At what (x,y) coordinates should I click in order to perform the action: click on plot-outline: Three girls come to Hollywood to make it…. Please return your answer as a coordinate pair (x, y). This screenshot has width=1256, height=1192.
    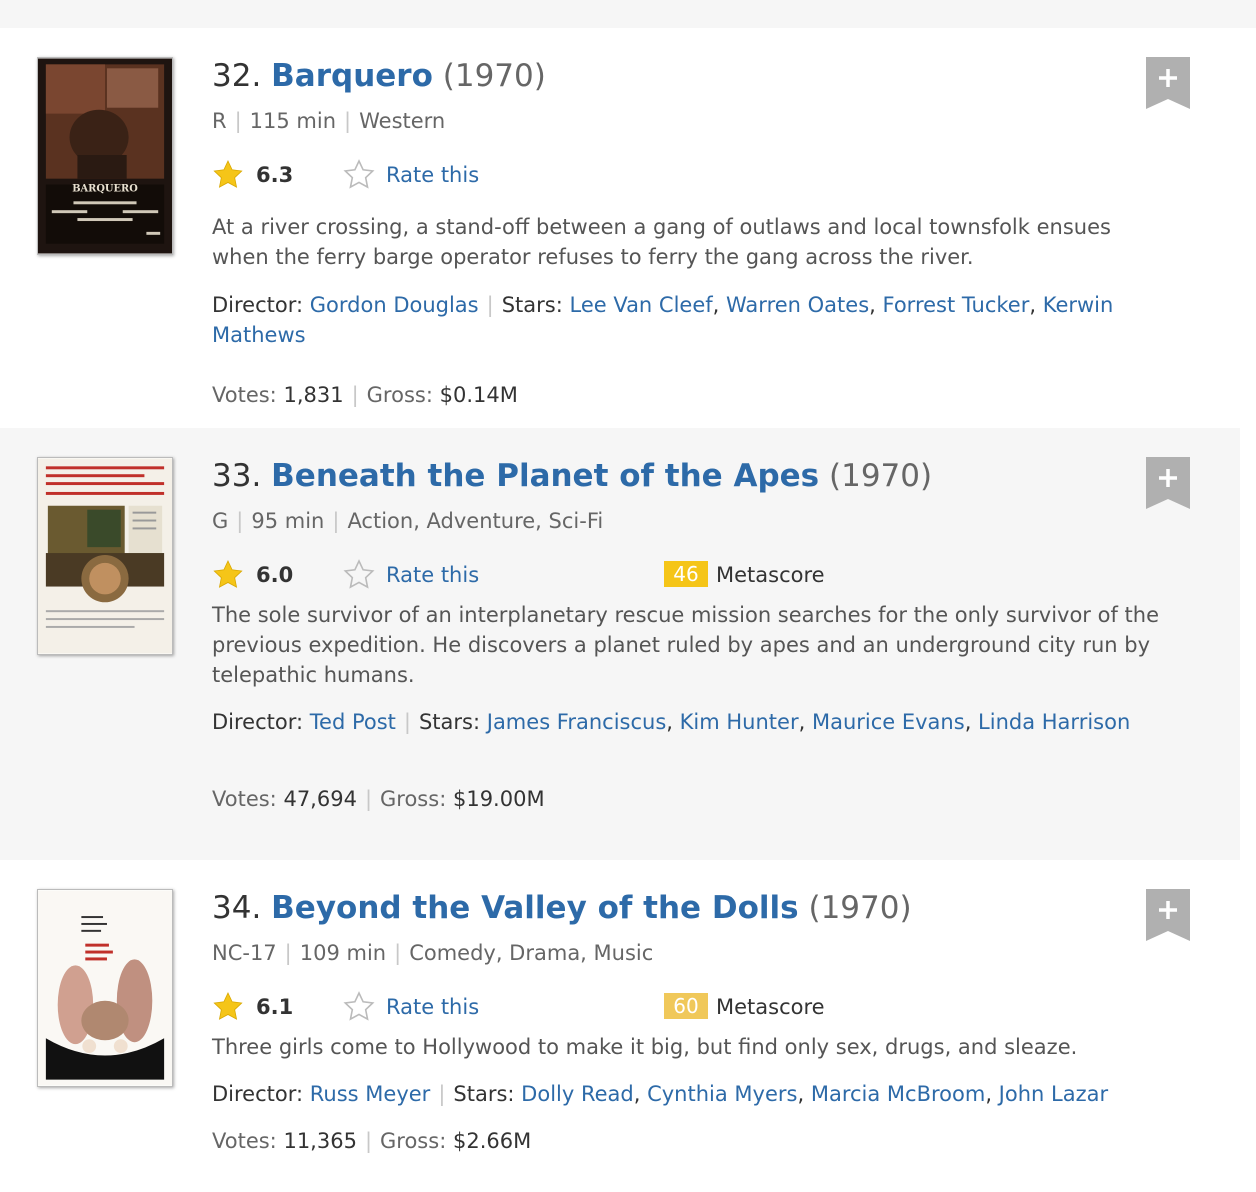
    Looking at the image, I should click on (645, 1047).